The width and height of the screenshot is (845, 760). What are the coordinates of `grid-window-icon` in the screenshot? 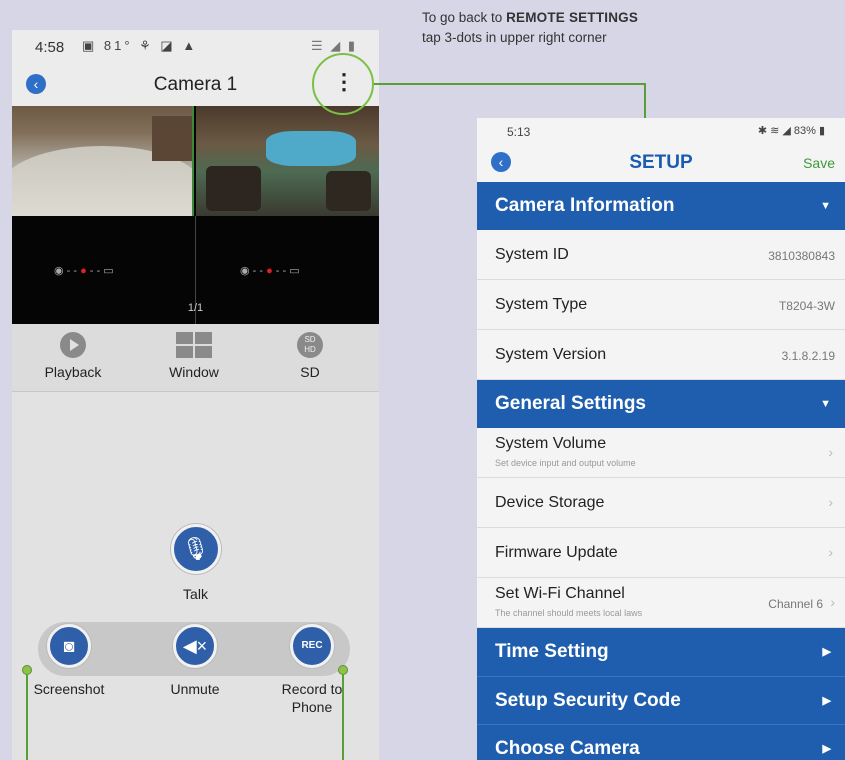 It's located at (194, 345).